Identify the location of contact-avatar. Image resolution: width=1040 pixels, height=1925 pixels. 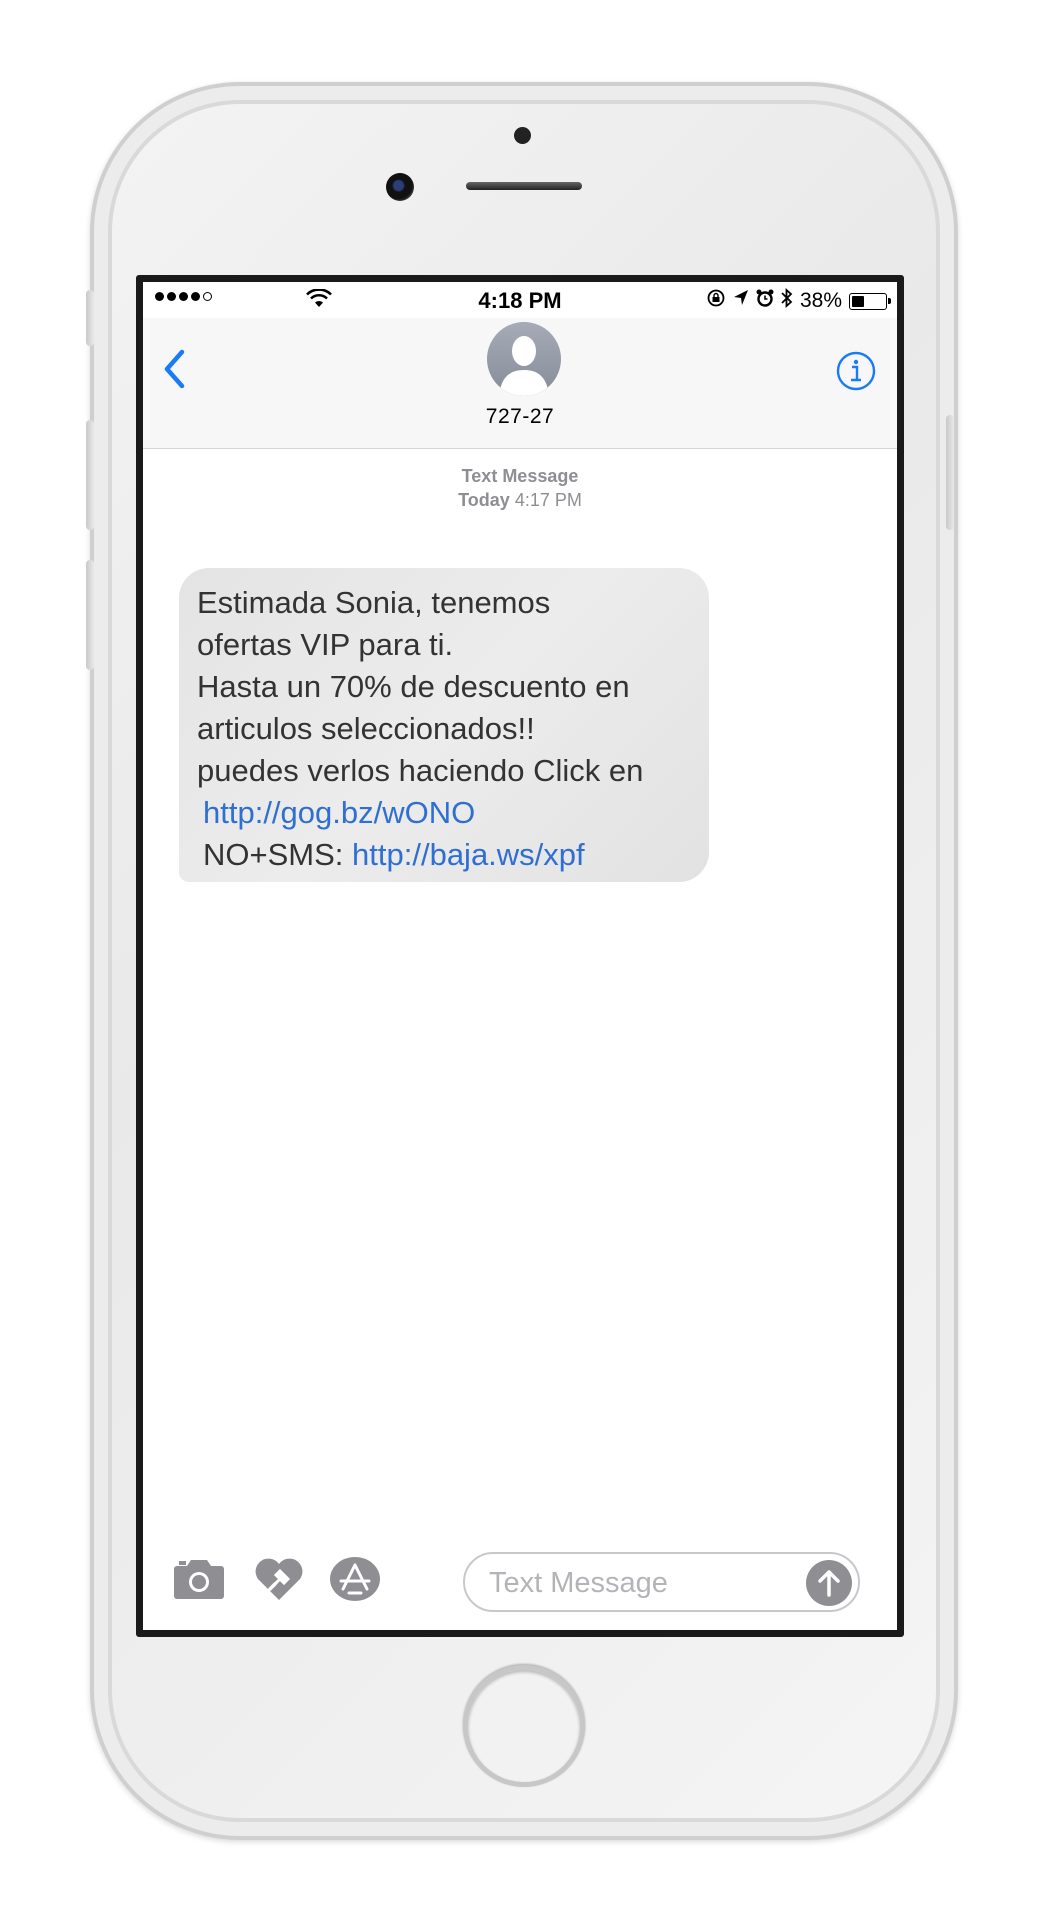
(524, 359).